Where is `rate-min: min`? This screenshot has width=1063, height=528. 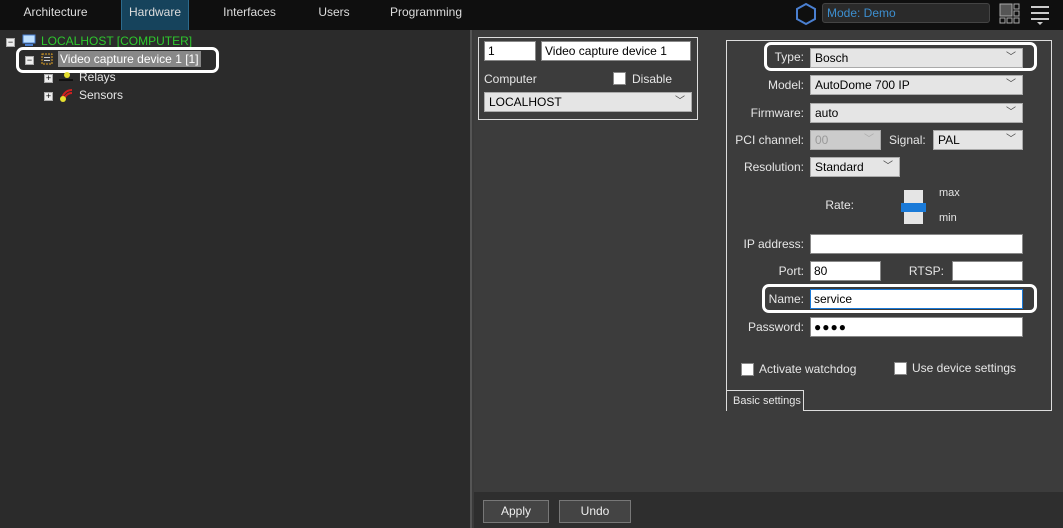
rate-min: min is located at coordinates (948, 218).